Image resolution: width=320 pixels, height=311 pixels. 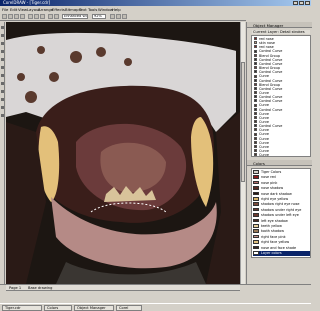 What do you see at coordinates (282, 155) in the screenshot?
I see `object-row: Curve` at bounding box center [282, 155].